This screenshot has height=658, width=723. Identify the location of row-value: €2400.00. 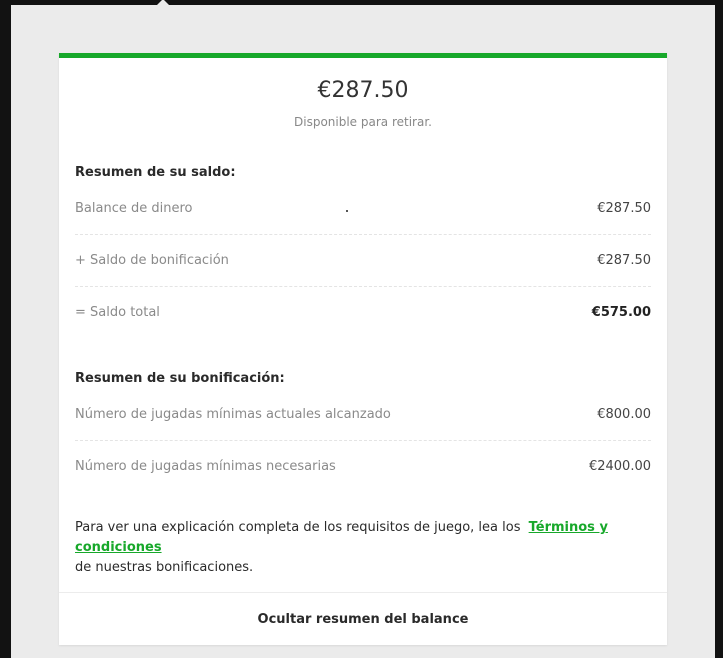
(619, 466).